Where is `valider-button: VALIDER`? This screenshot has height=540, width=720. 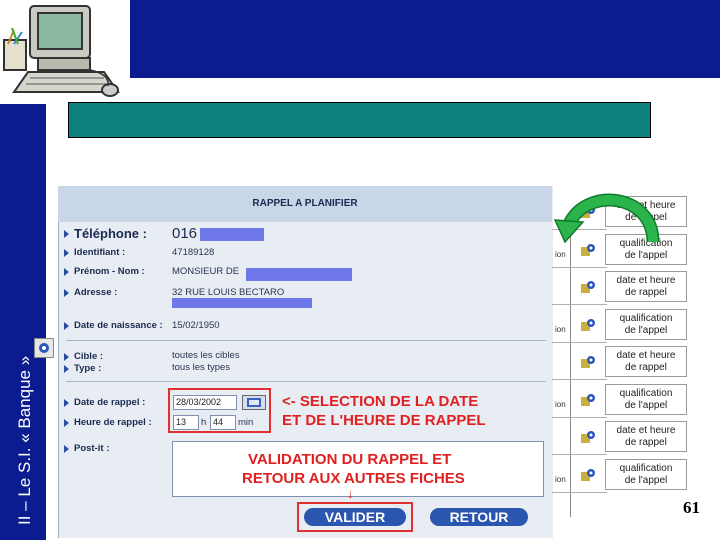
valider-button: VALIDER is located at coordinates (355, 517).